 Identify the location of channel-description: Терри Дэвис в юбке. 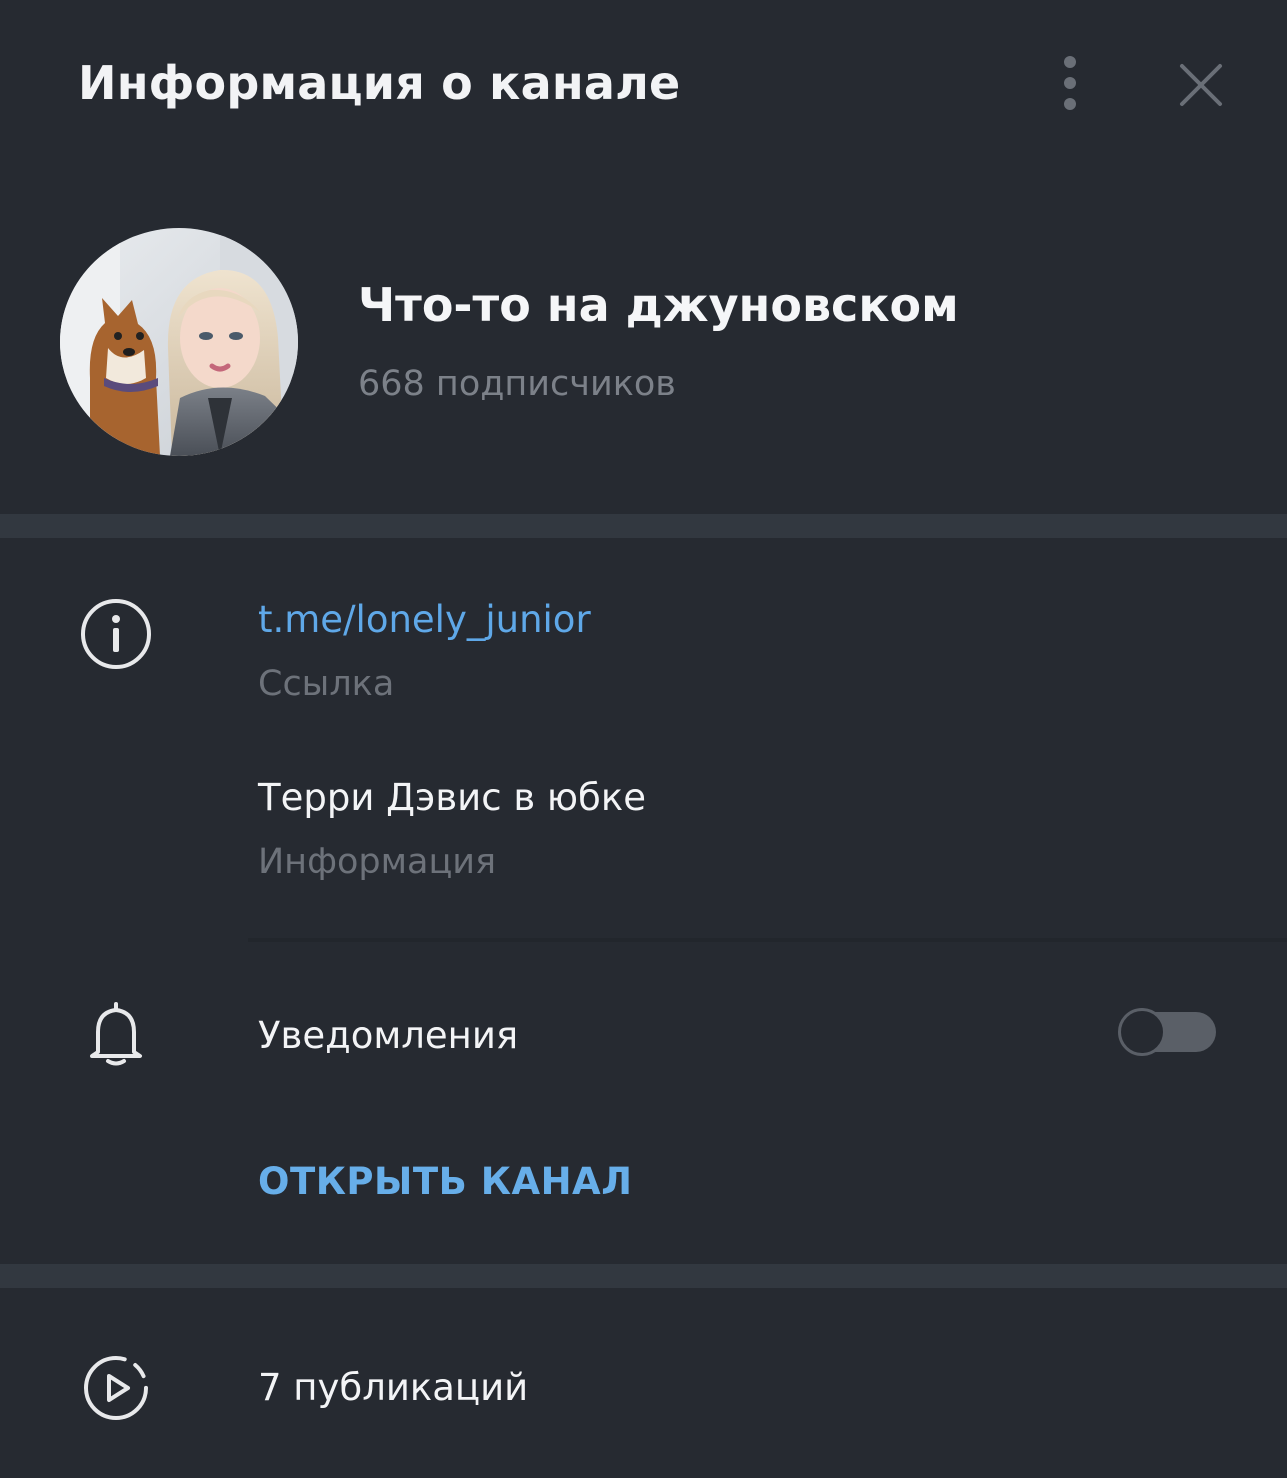
(452, 797).